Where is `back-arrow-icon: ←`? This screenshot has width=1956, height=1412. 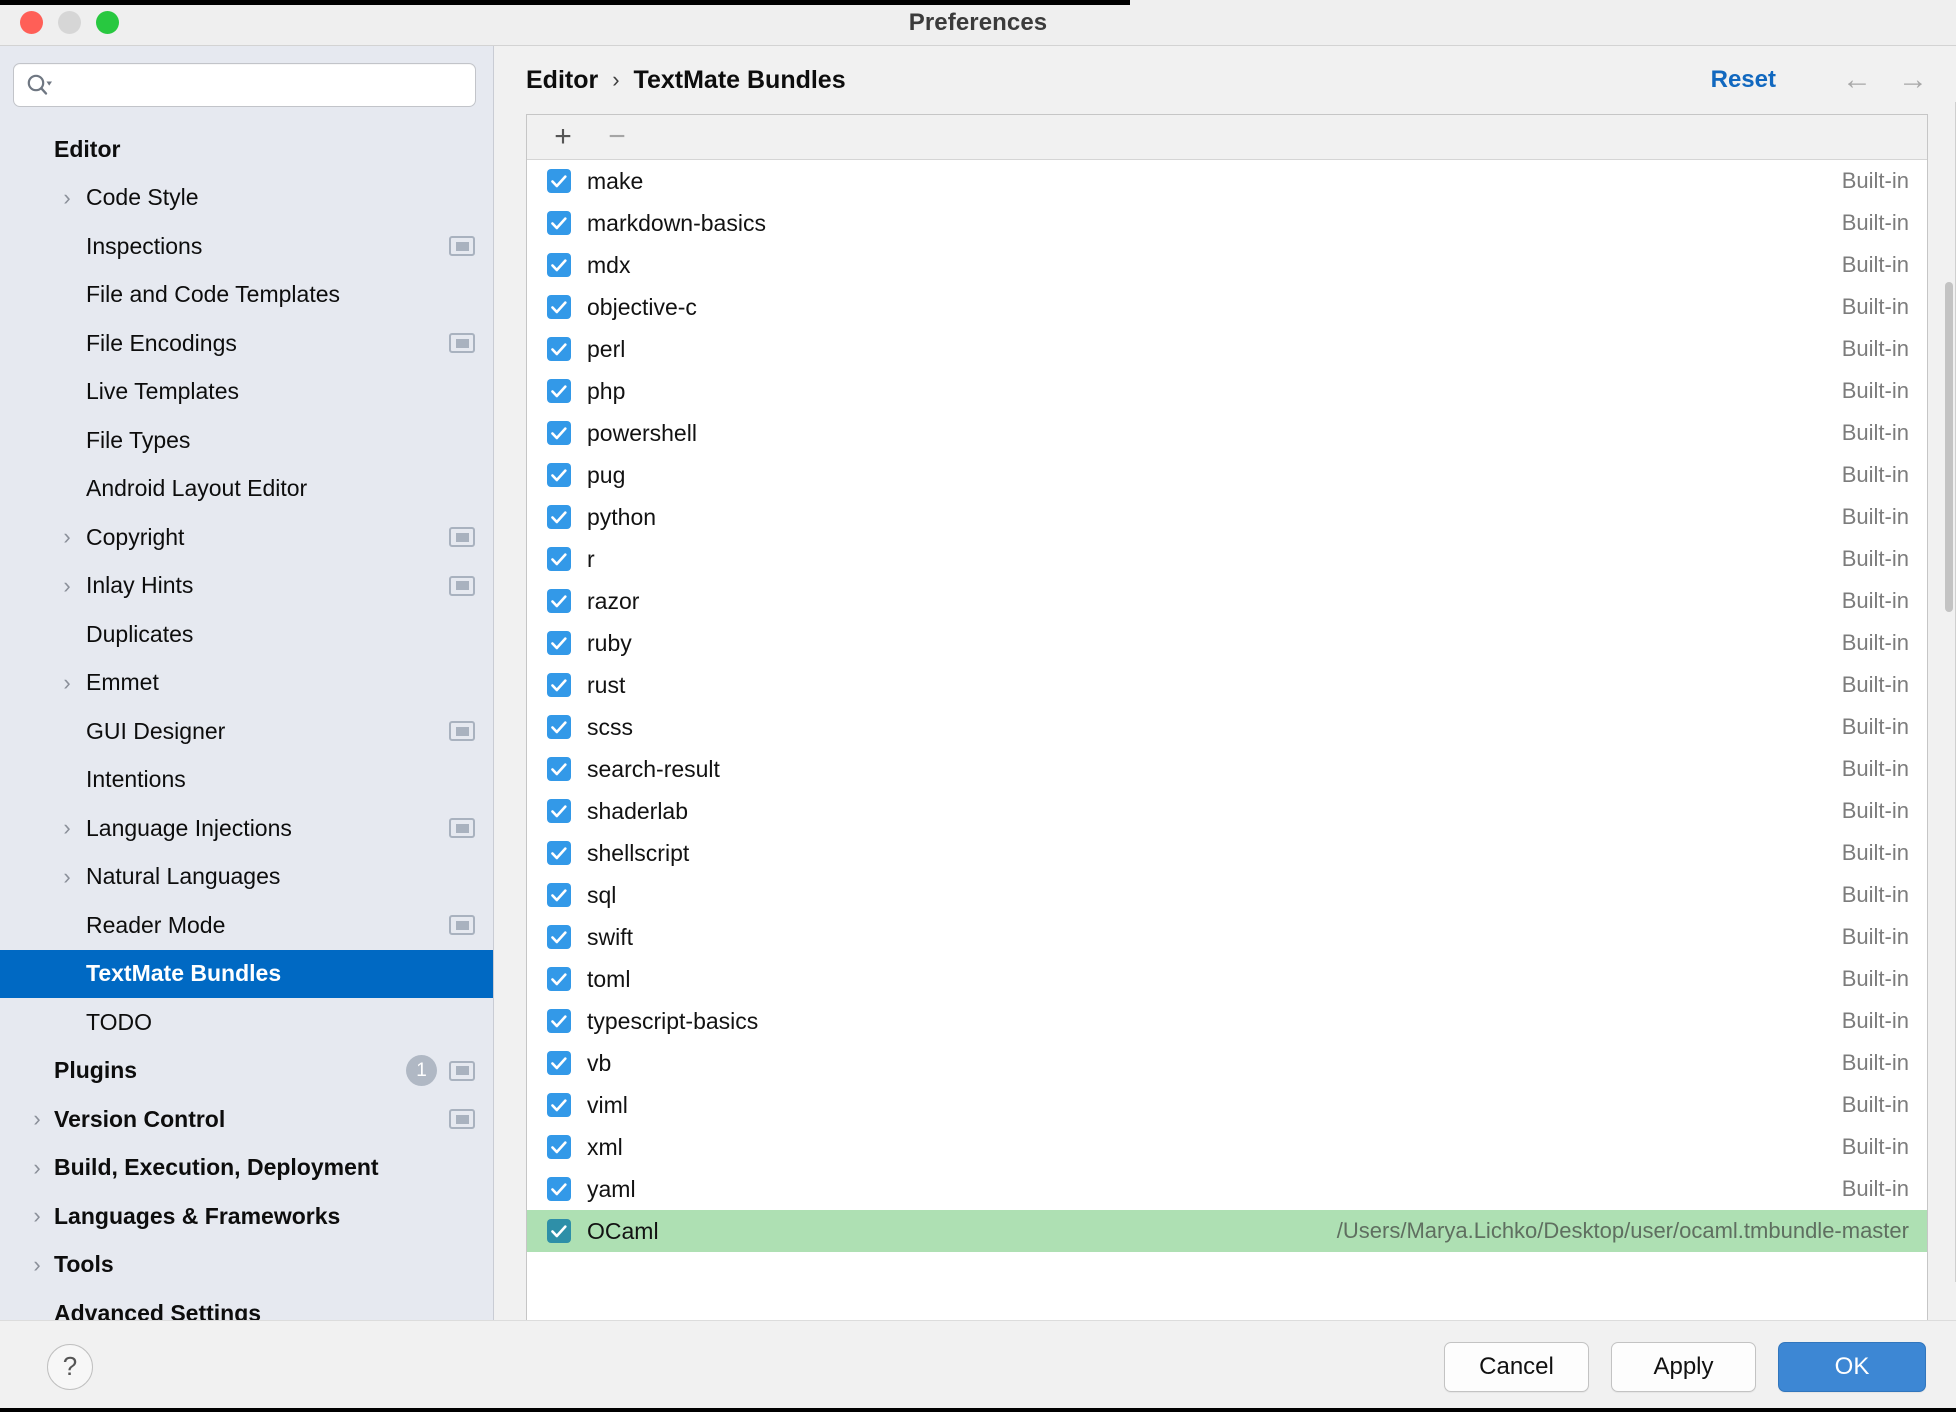 back-arrow-icon: ← is located at coordinates (1857, 80).